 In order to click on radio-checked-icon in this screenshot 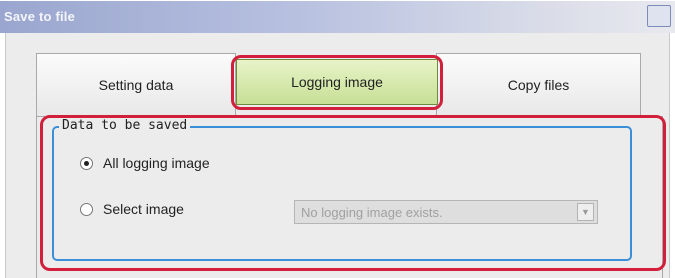, I will do `click(86, 163)`.